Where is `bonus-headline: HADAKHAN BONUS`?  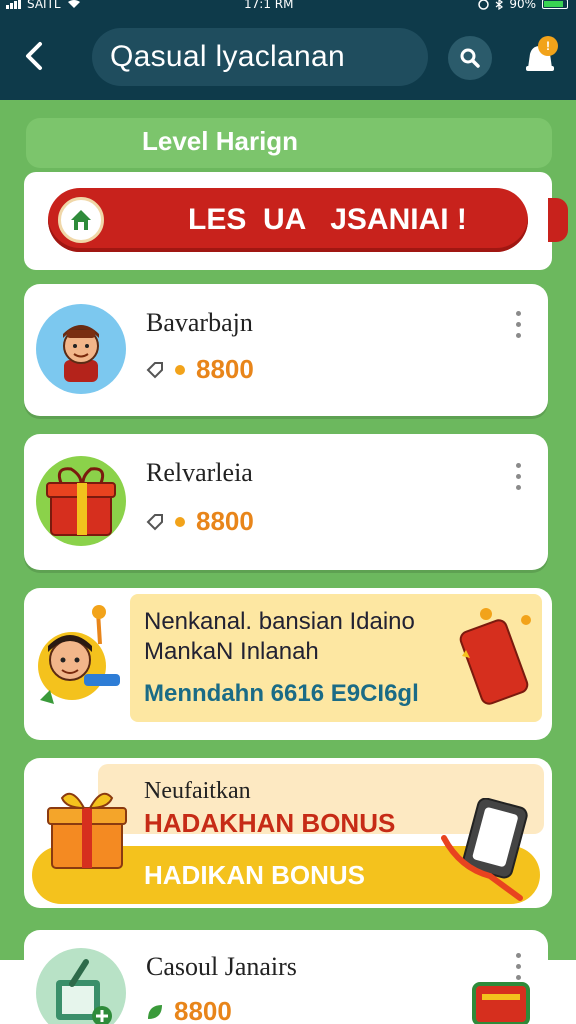 bonus-headline: HADAKHAN BONUS is located at coordinates (270, 823).